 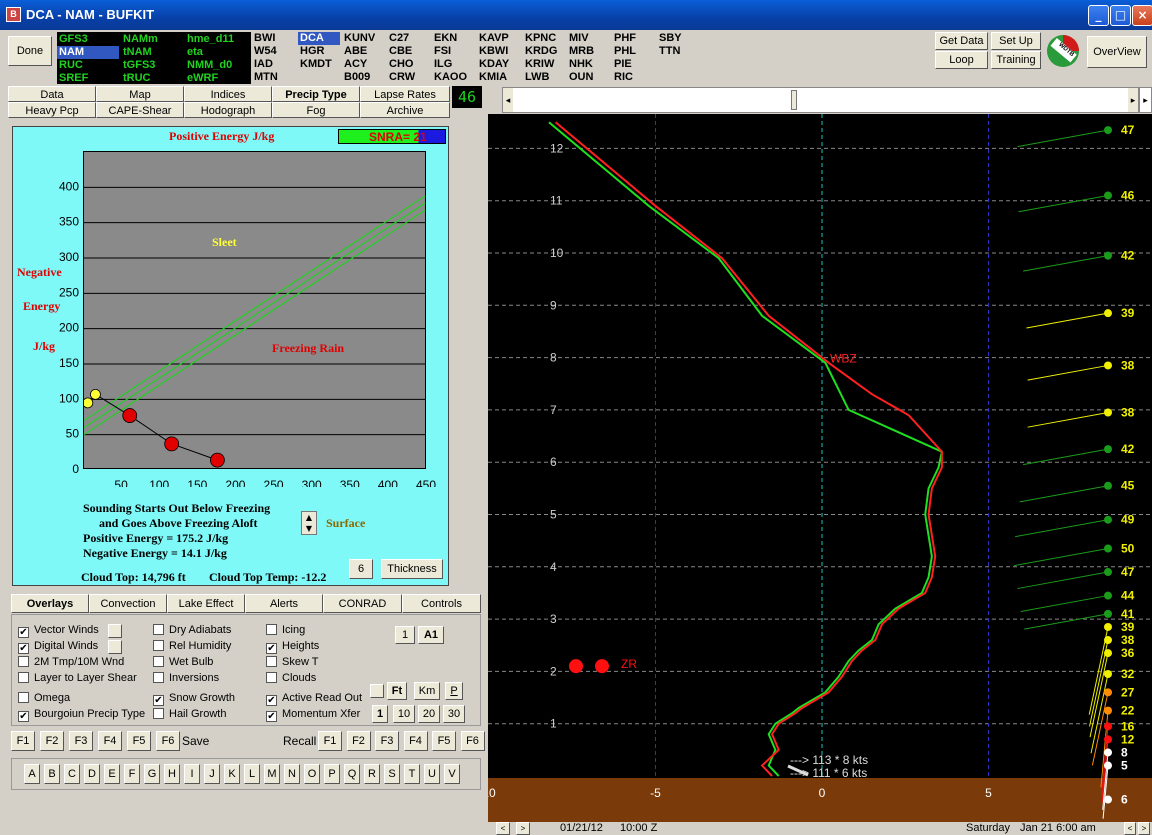 I want to click on digital-winds-settings-button, so click(x=115, y=647).